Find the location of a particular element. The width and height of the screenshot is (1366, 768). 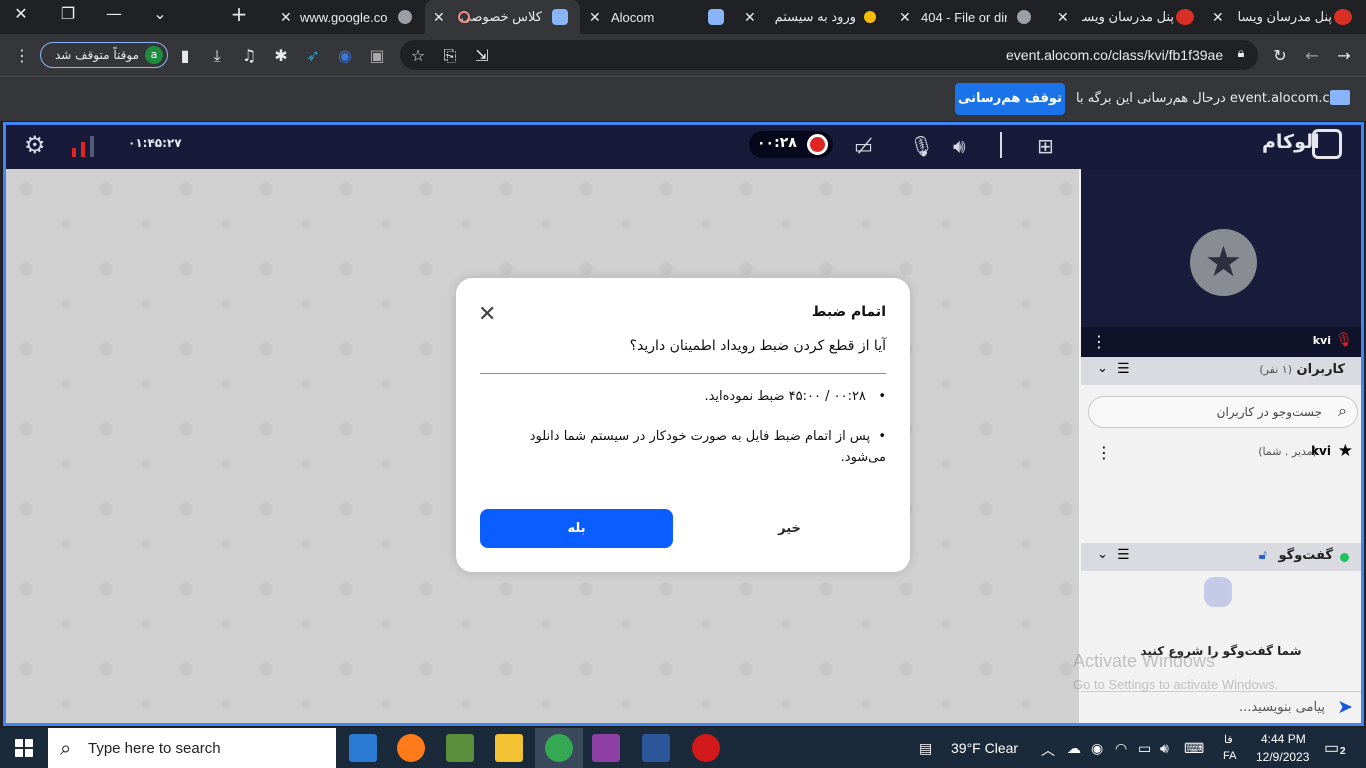

menu-kebab-icon: ⋮ is located at coordinates (22, 55).